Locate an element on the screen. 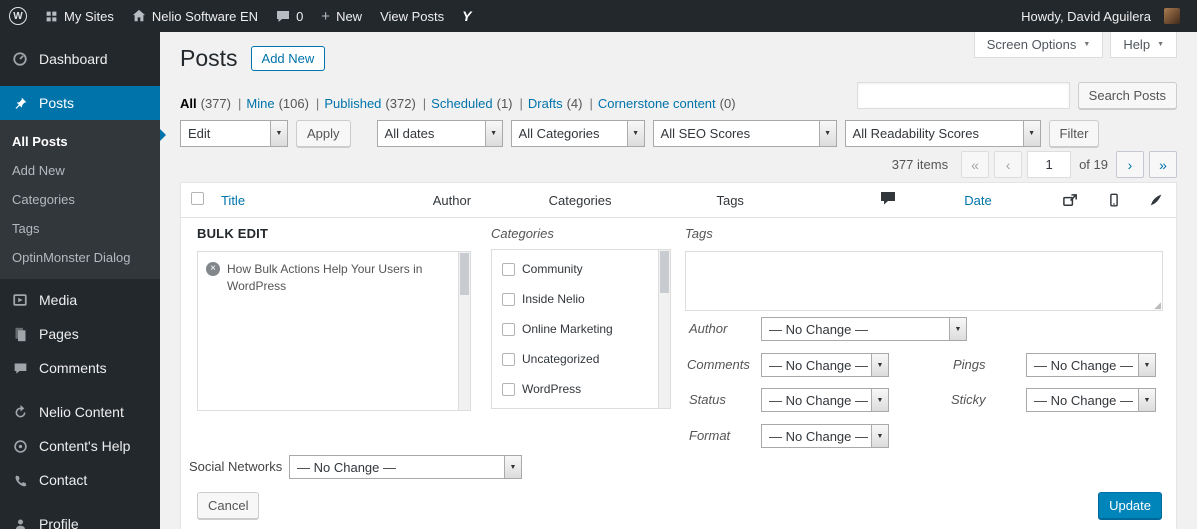  help-button: Help ▼ is located at coordinates (1143, 45).